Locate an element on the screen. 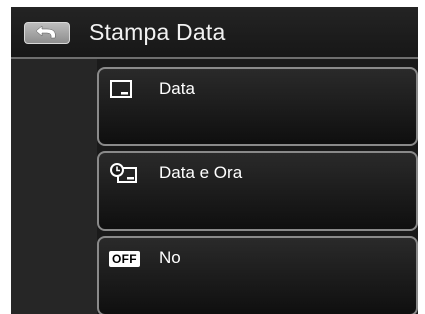 The image size is (425, 314). page-title: Stampa Data is located at coordinates (157, 32).